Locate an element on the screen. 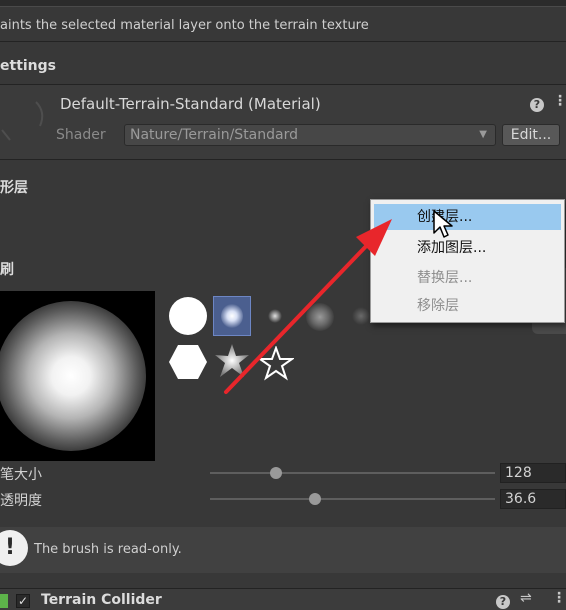 The image size is (566, 610). opacity-label: 透明度 is located at coordinates (21, 501).